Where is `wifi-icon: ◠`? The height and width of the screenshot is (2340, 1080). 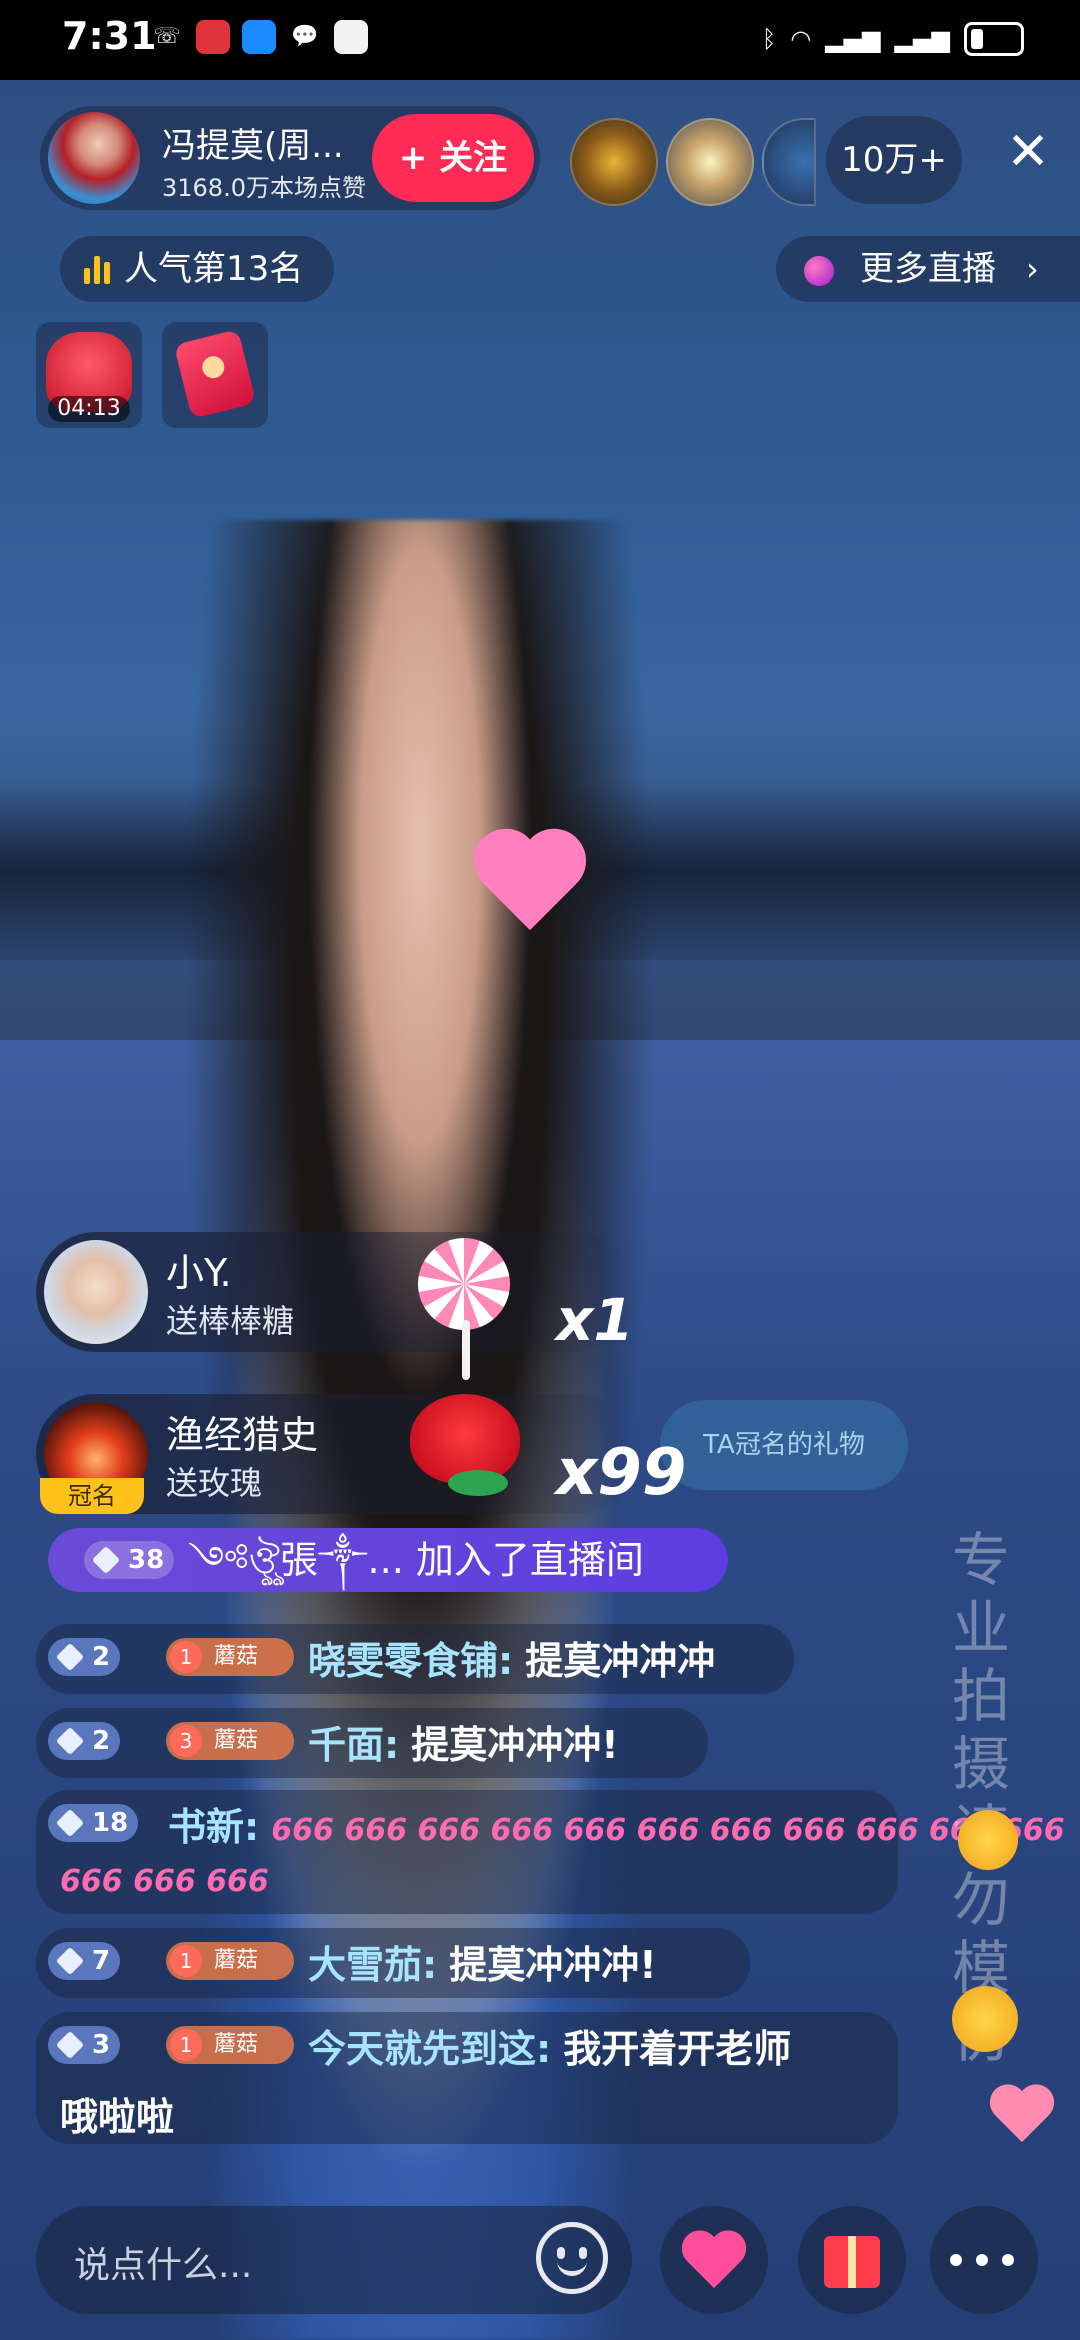
wifi-icon: ◠ is located at coordinates (801, 39).